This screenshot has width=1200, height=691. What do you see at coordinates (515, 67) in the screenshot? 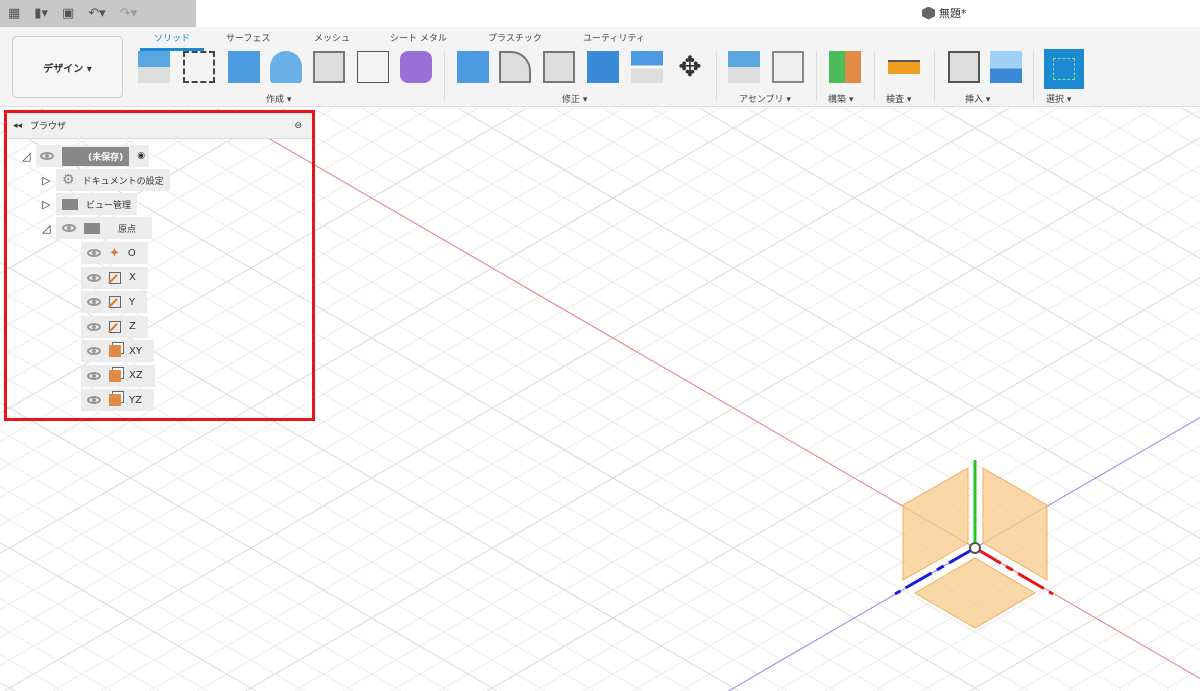
I see `fillet-icon` at bounding box center [515, 67].